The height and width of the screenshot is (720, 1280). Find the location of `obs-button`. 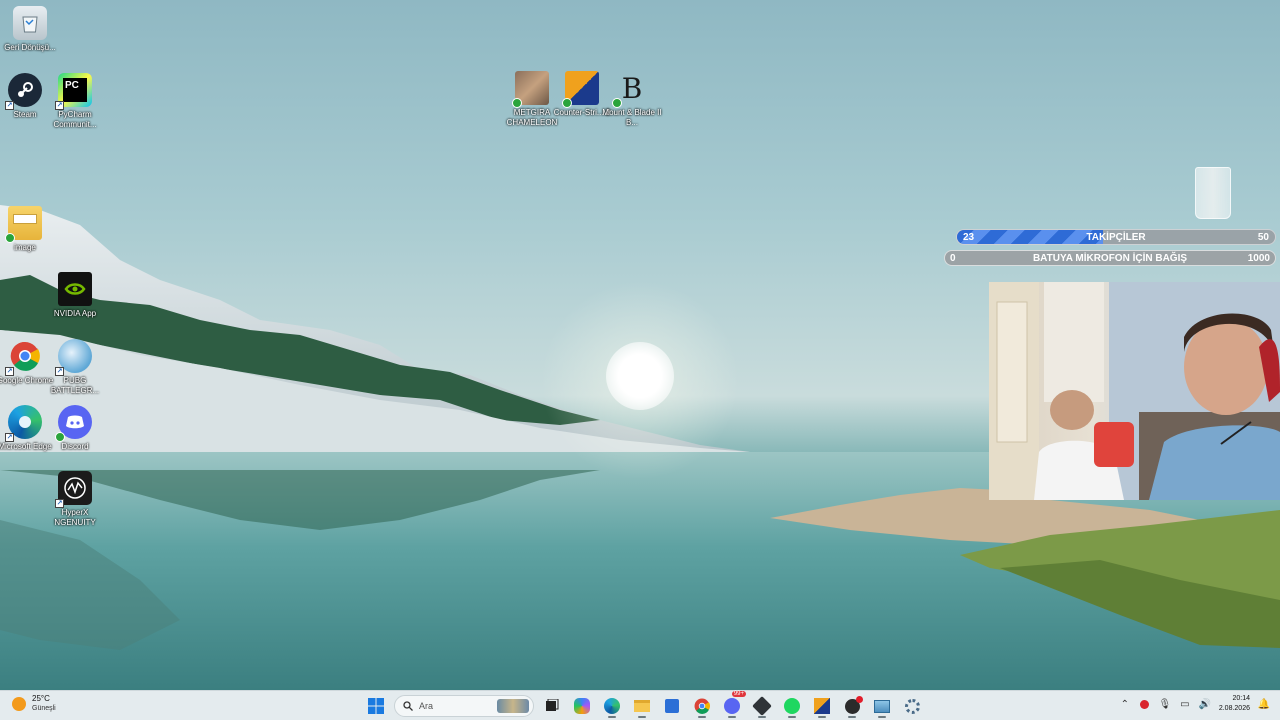

obs-button is located at coordinates (762, 706).